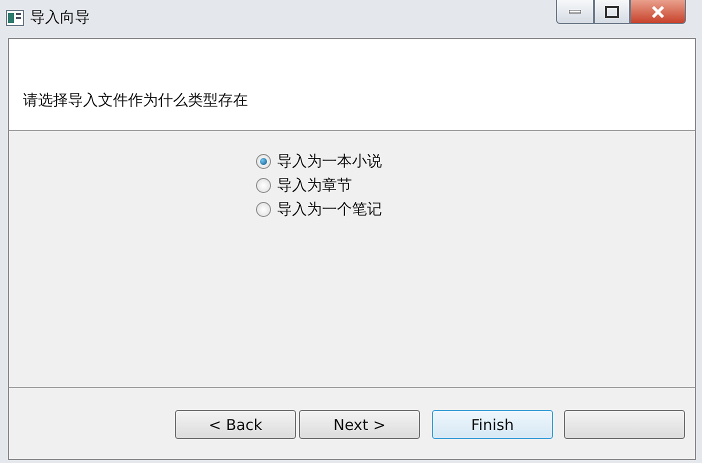  I want to click on prompt-text: 请选择导入文件作为什么类型存在, so click(135, 100).